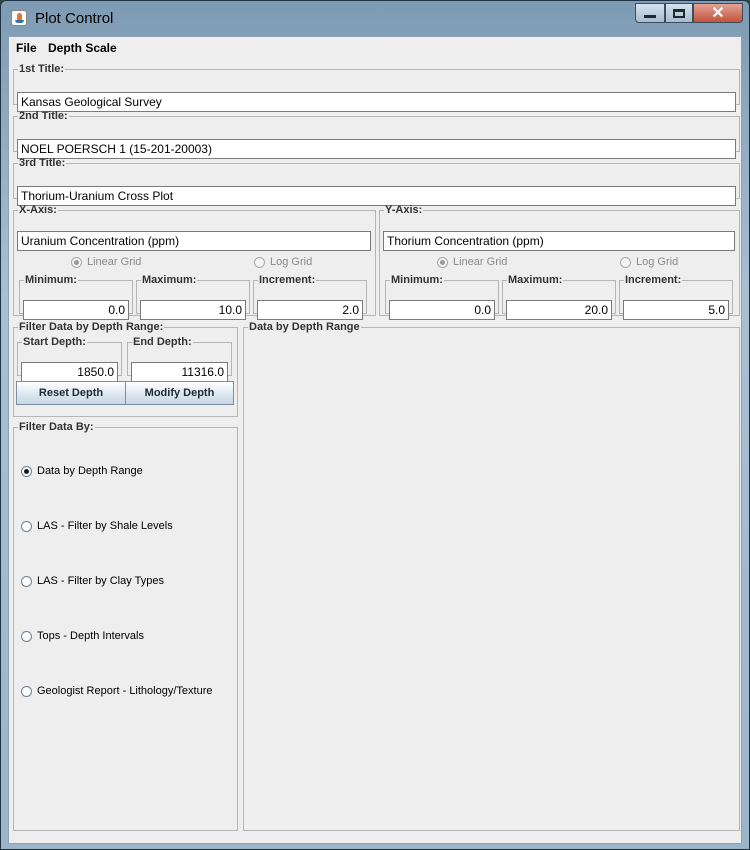 The height and width of the screenshot is (850, 750). I want to click on close-button: ✕, so click(718, 13).